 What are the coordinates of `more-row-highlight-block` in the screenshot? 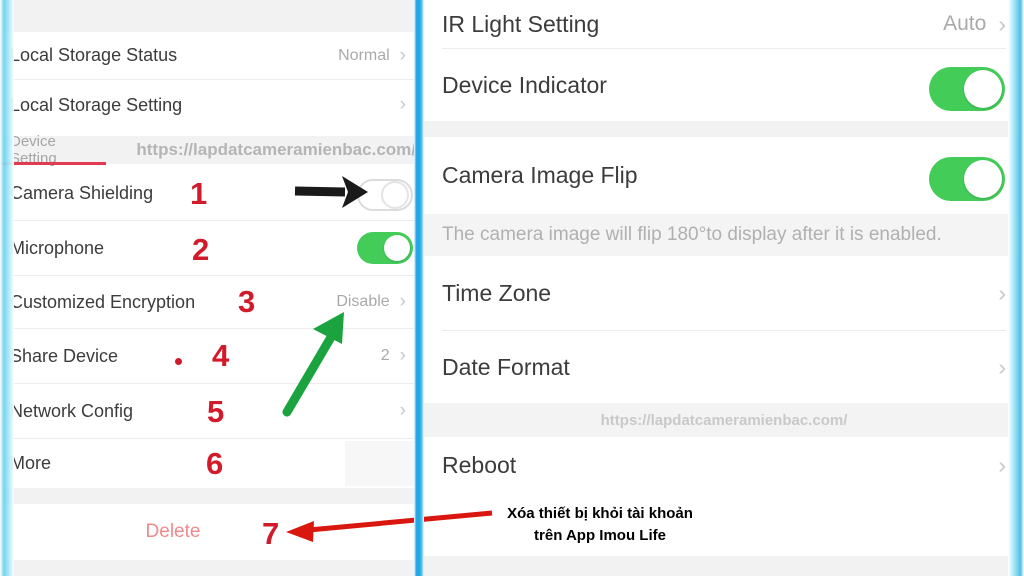 It's located at (380, 463).